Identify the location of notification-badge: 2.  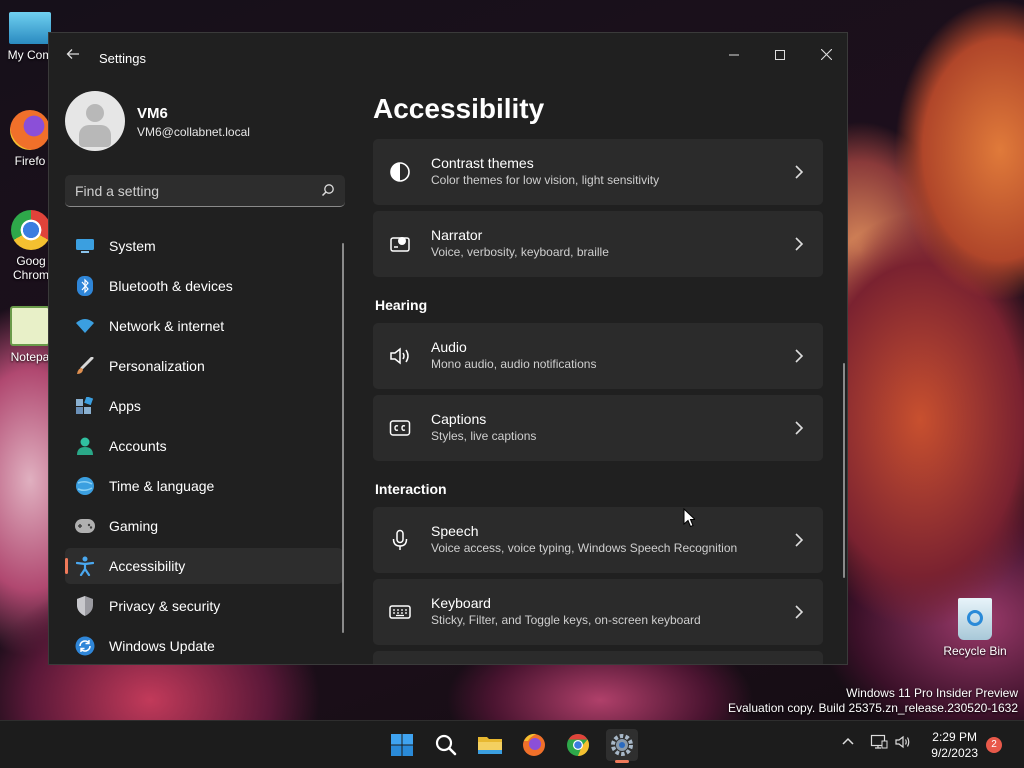
(994, 745).